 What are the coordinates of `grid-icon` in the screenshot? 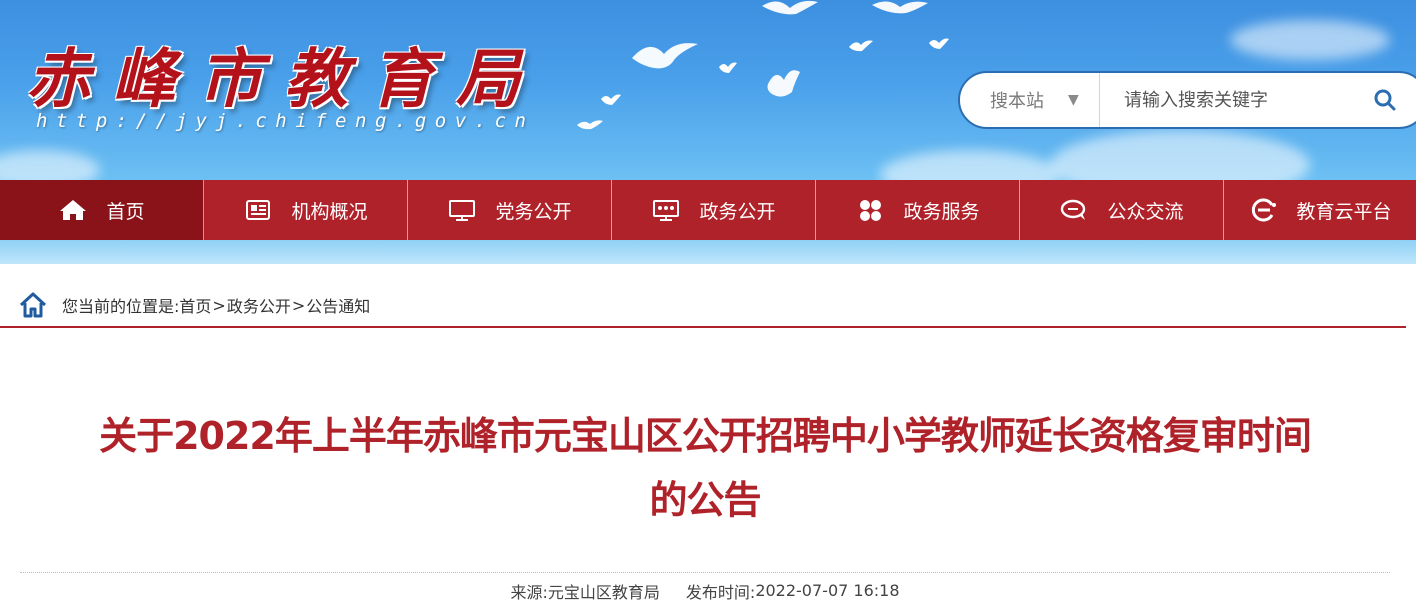 It's located at (870, 210).